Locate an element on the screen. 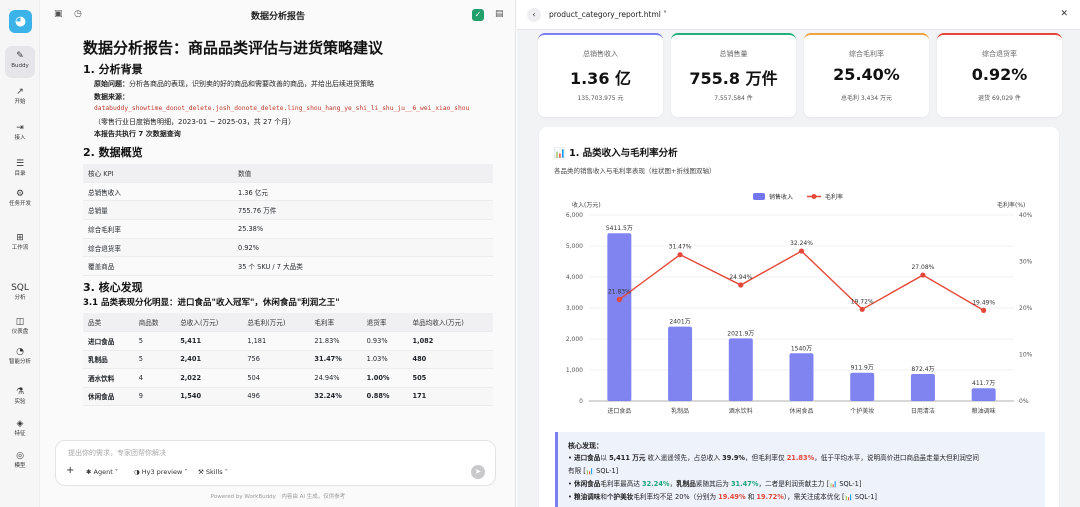 The height and width of the screenshot is (507, 1080). x-tick-label: 乳制品 is located at coordinates (680, 411).